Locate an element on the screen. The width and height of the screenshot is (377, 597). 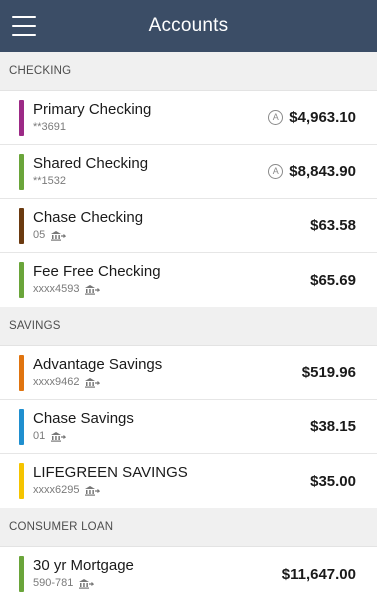
account-balance: $35.00 is located at coordinates (333, 481).